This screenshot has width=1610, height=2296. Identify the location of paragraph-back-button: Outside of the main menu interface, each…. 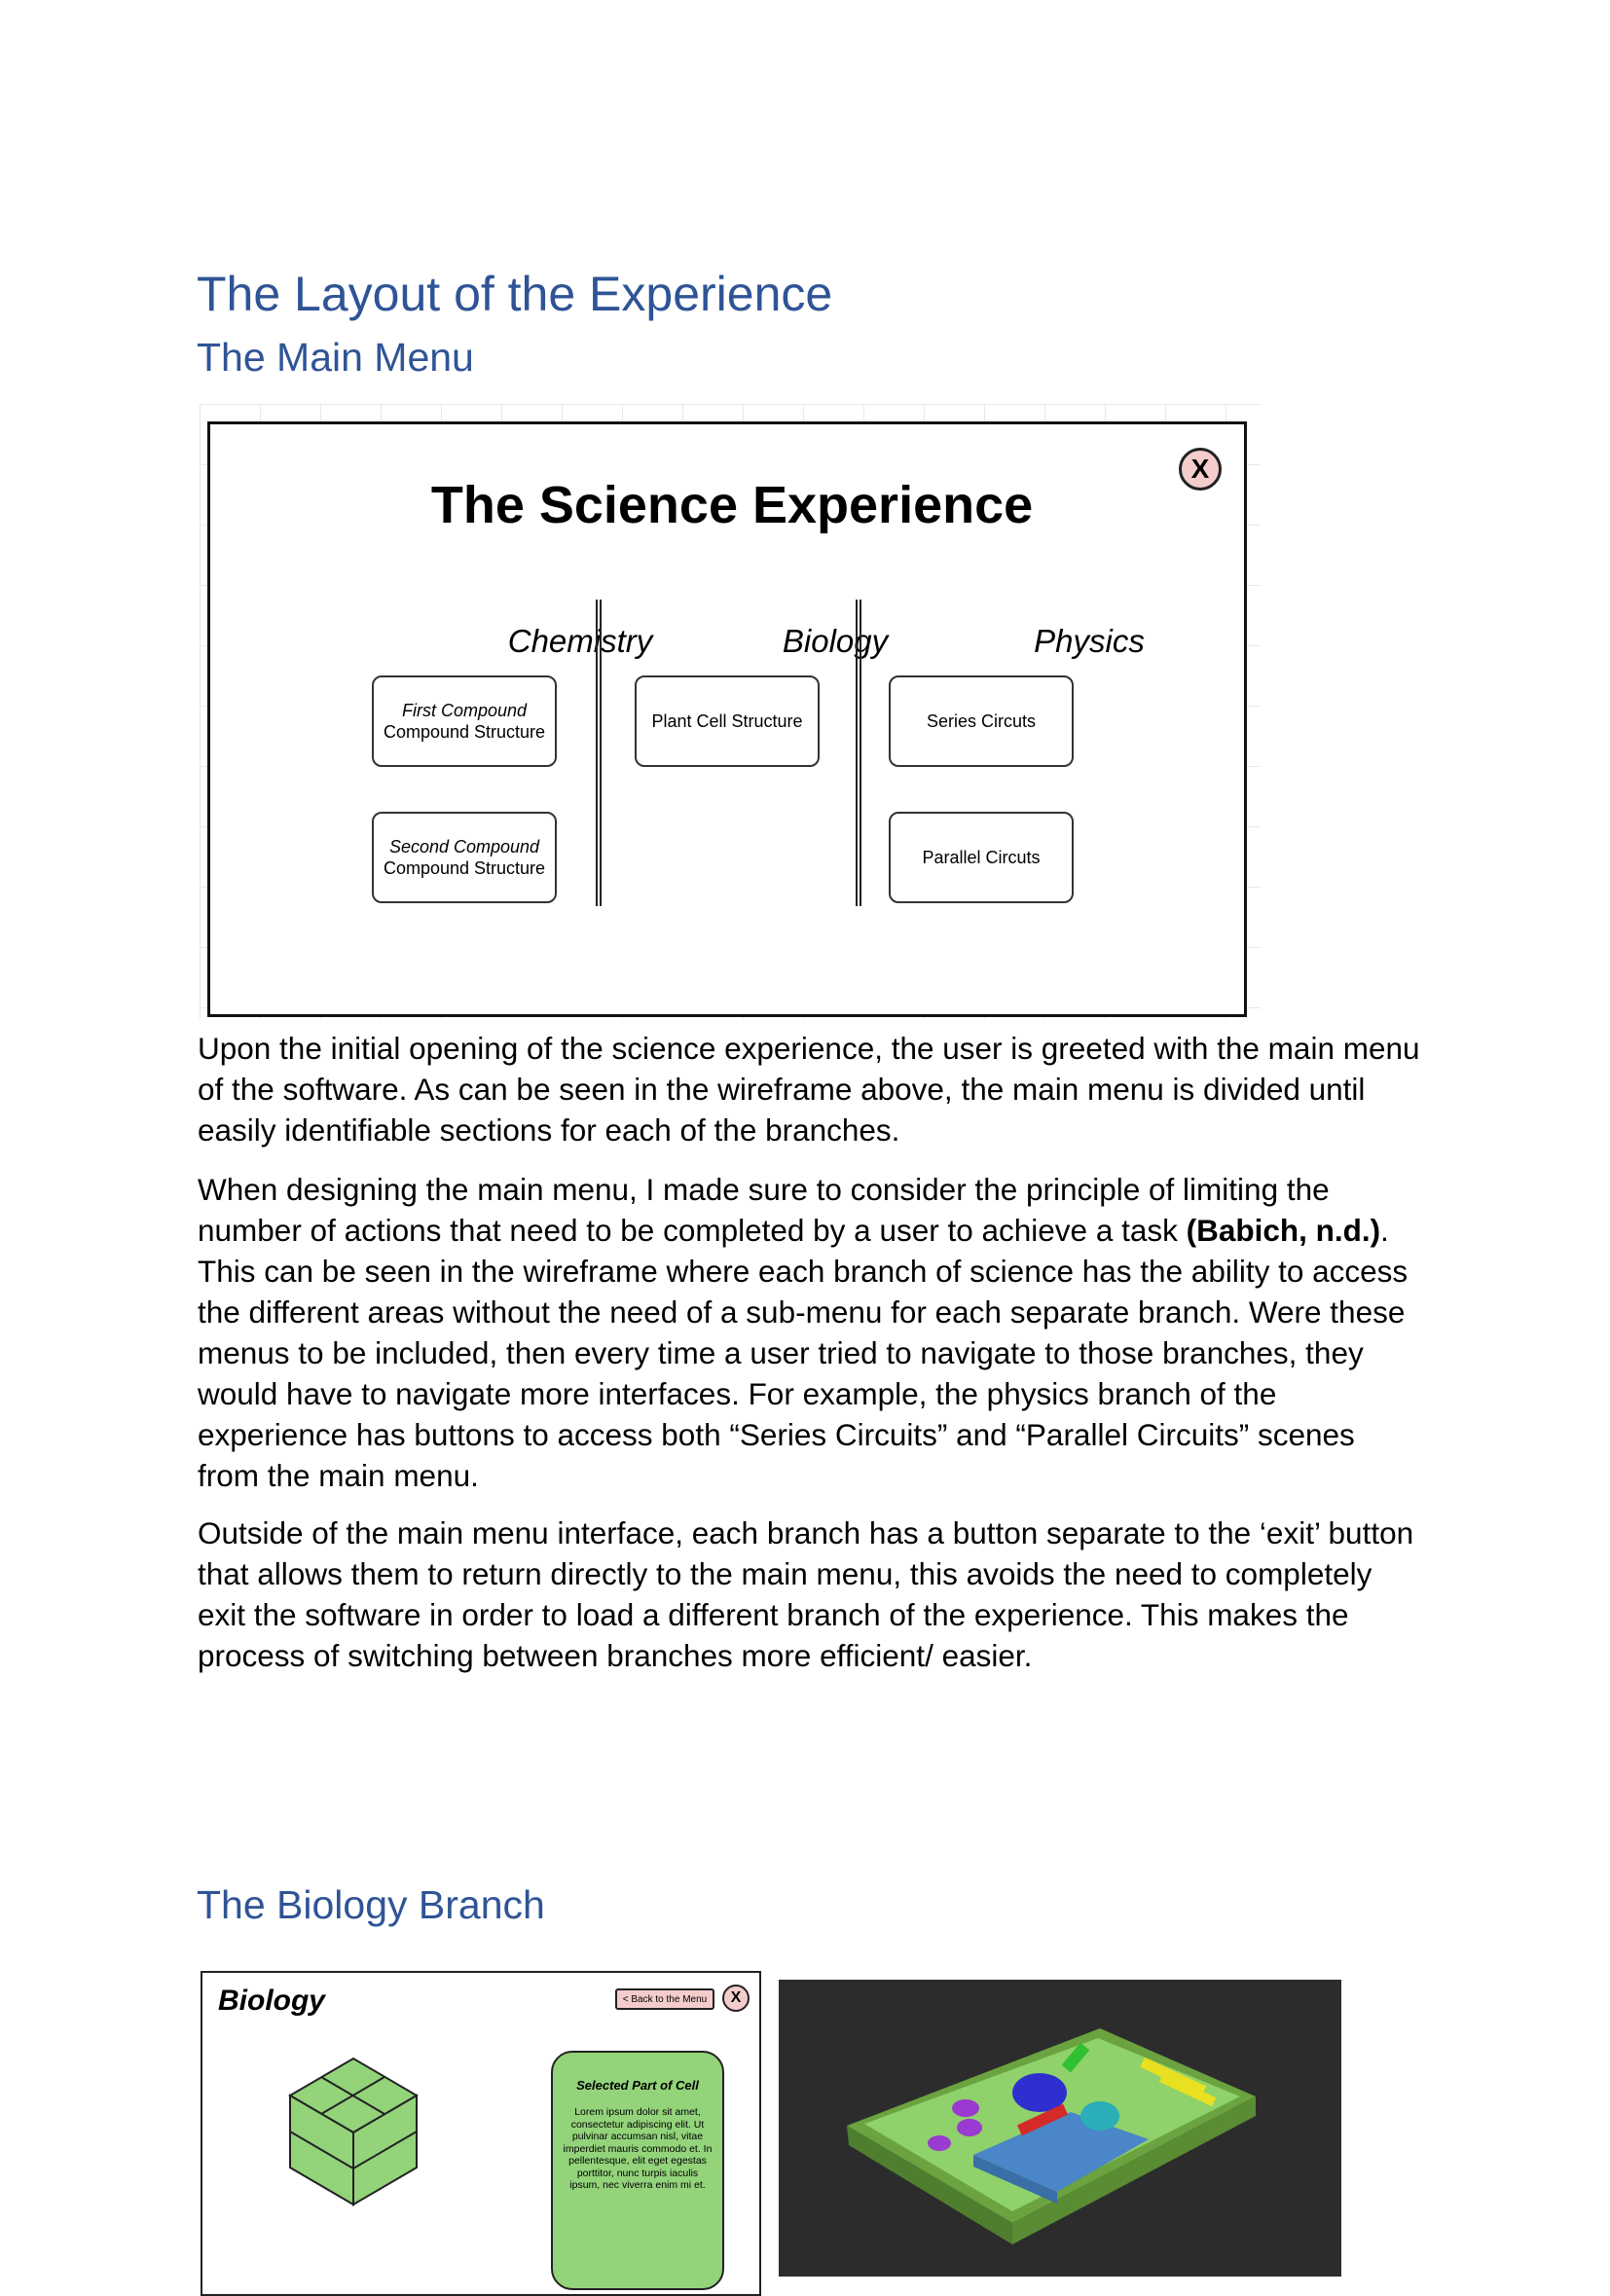
(806, 1594).